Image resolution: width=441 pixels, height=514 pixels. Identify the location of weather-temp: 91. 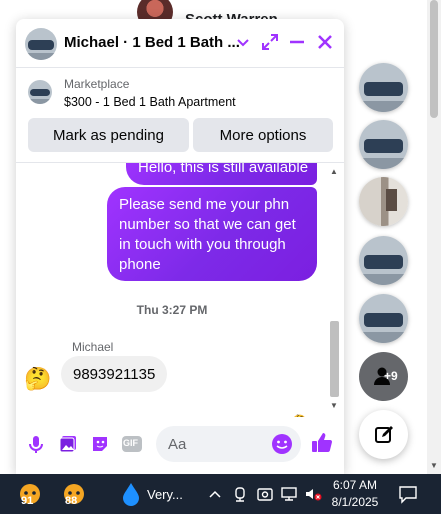
(27, 501).